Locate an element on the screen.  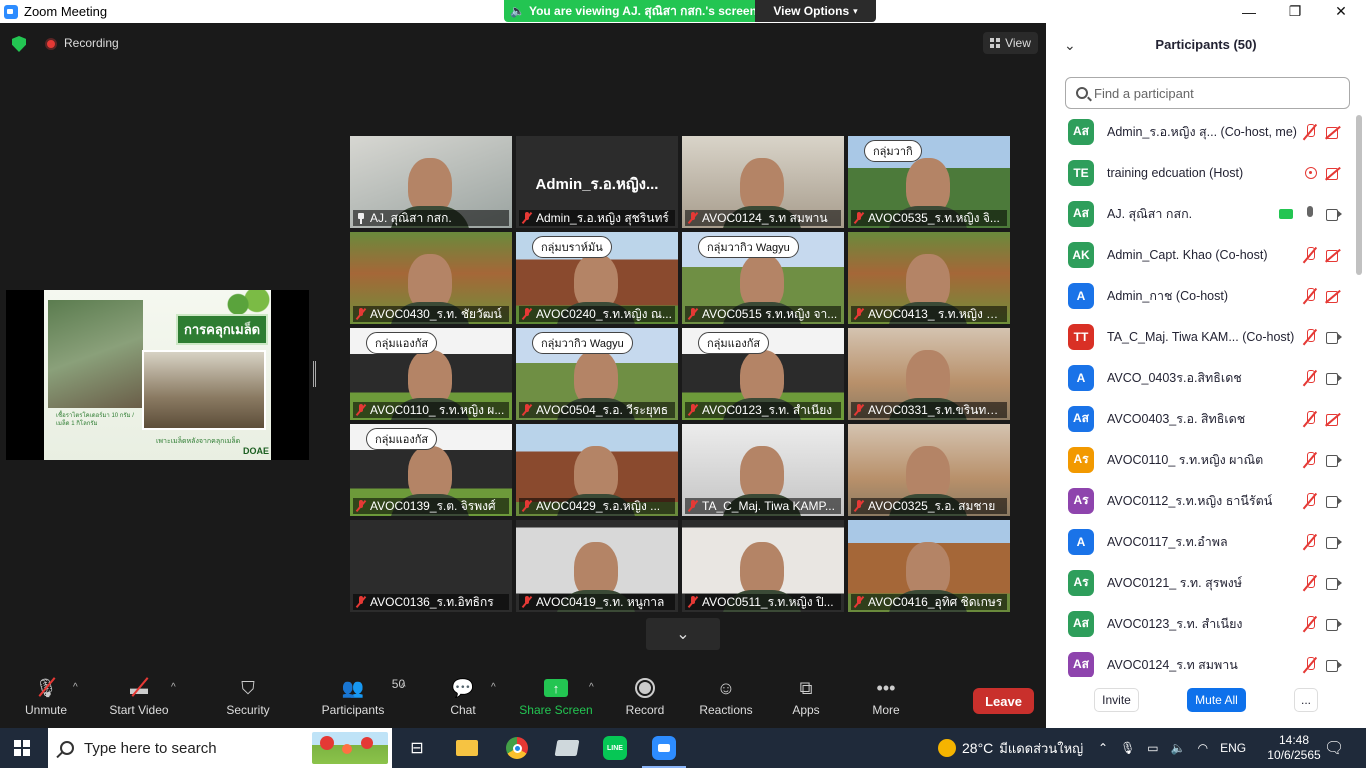
record-button: Record is located at coordinates (645, 700).